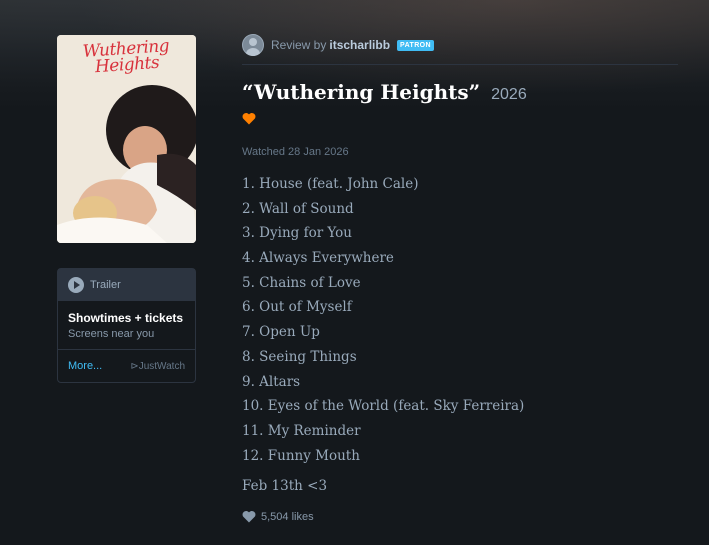 This screenshot has width=709, height=545. I want to click on film-year-link: 2026, so click(509, 95).